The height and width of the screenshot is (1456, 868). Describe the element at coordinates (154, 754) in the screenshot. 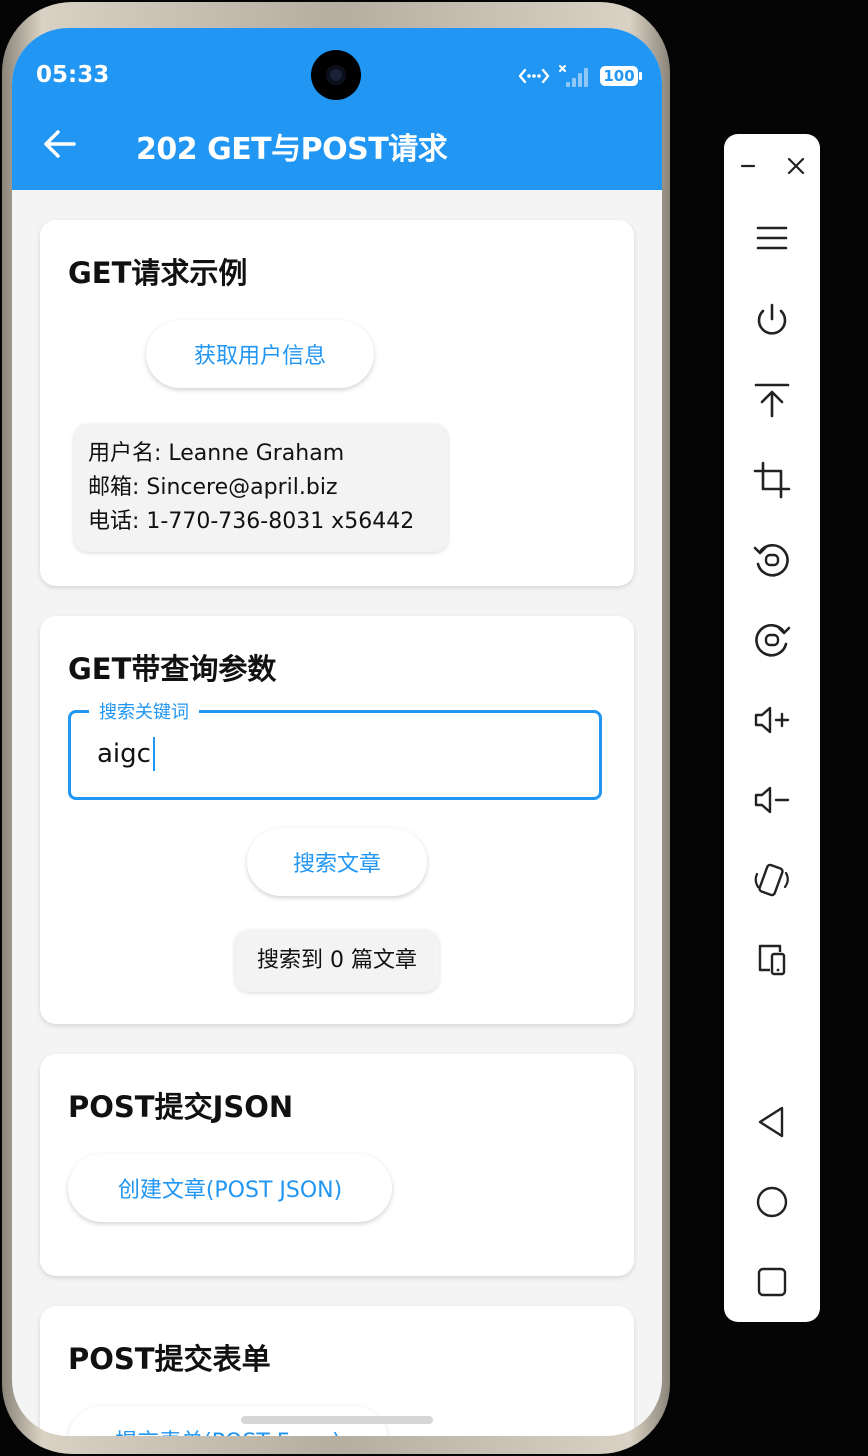

I see `text-cursor` at that location.